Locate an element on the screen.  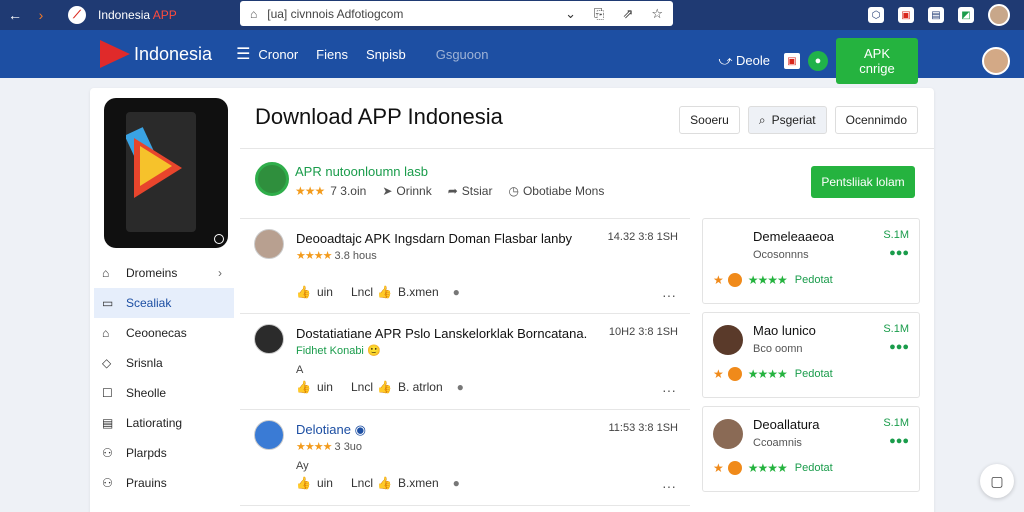
verified-icon: ◉ is located at coordinates (360, 429).